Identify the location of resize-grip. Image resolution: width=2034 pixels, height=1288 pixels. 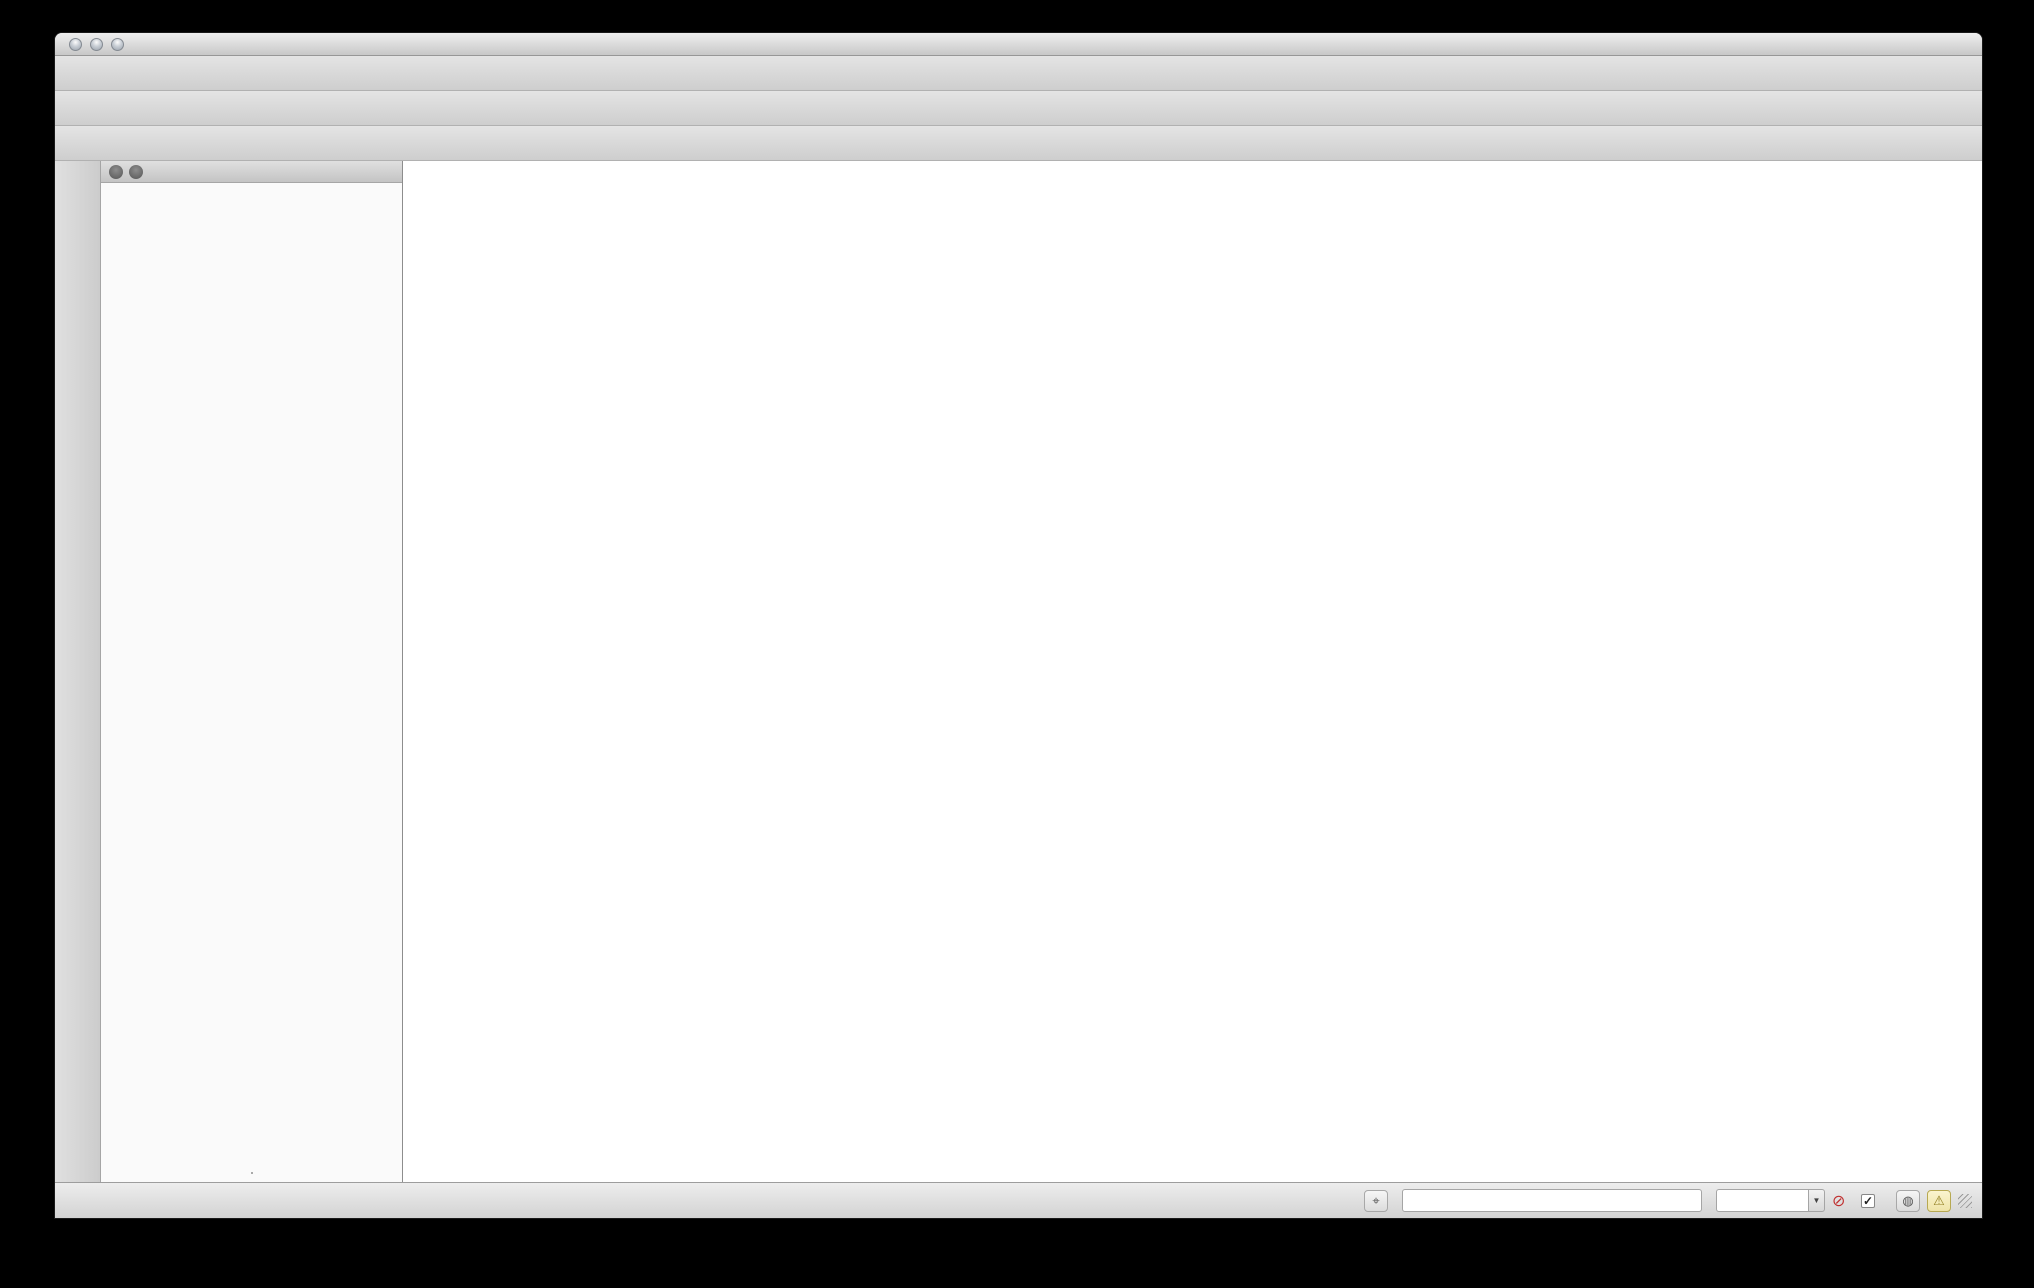
(1965, 1200).